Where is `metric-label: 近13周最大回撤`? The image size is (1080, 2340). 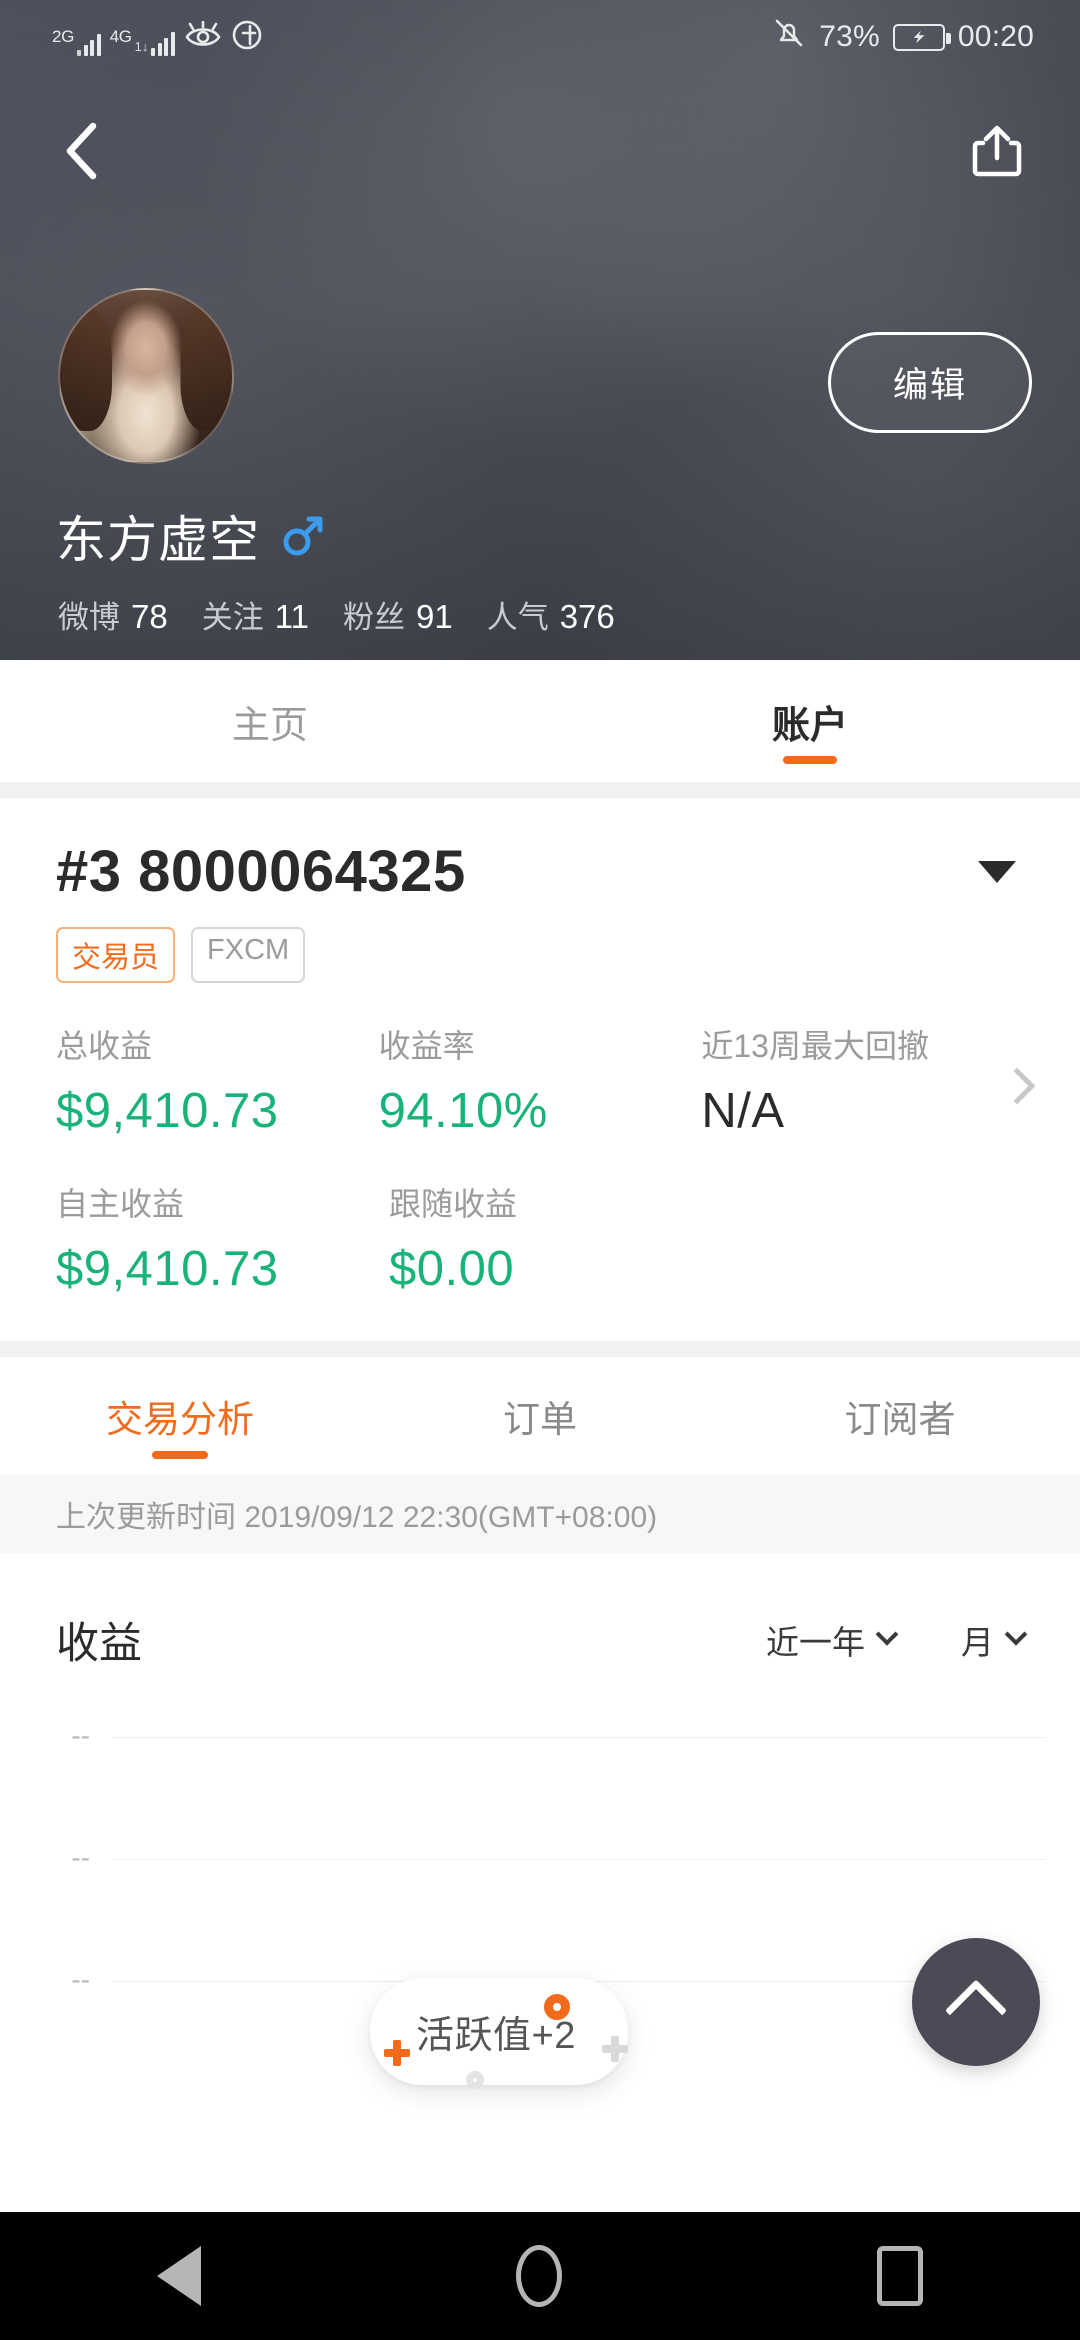
metric-label: 近13周最大回撤 is located at coordinates (815, 1046).